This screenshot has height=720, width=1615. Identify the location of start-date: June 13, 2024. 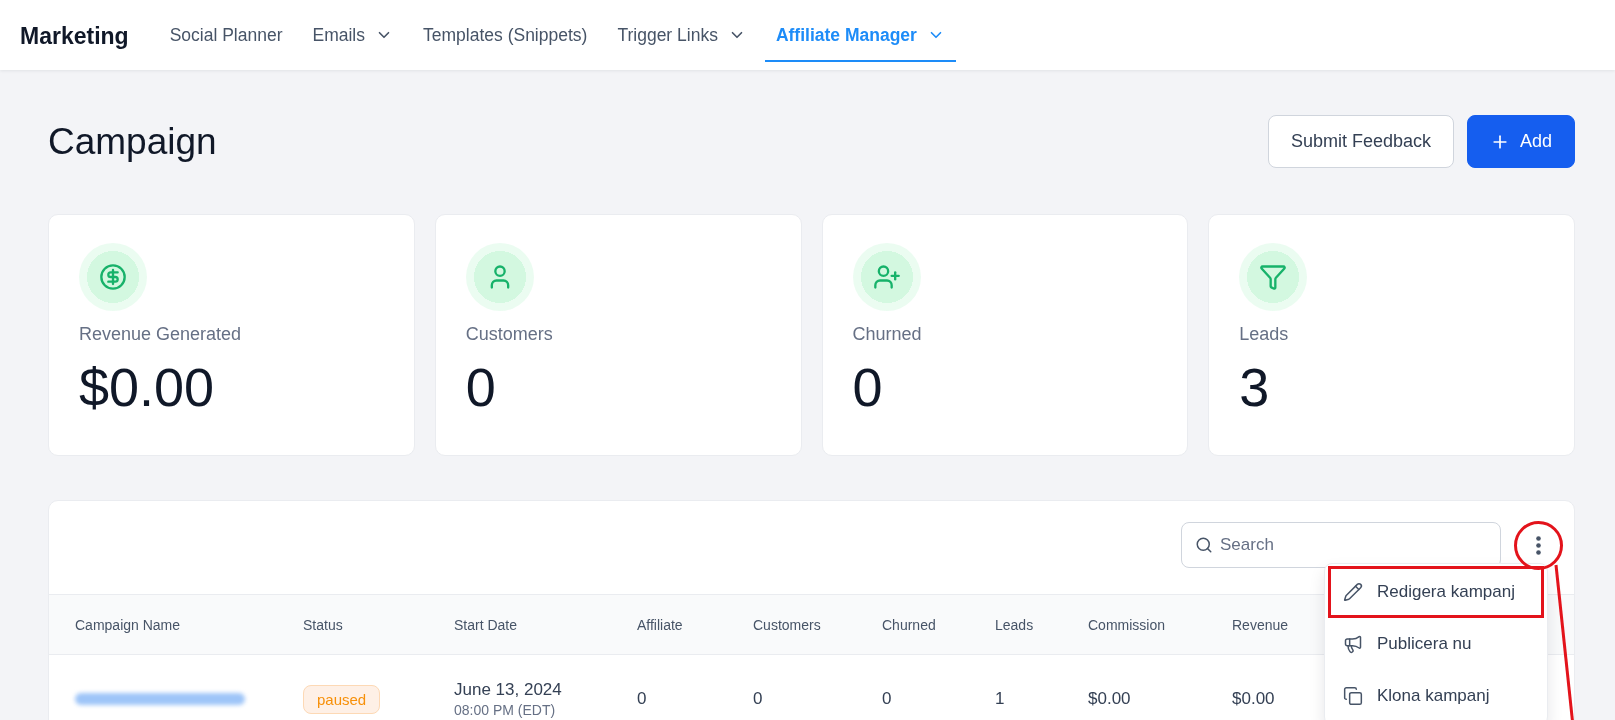
(508, 689).